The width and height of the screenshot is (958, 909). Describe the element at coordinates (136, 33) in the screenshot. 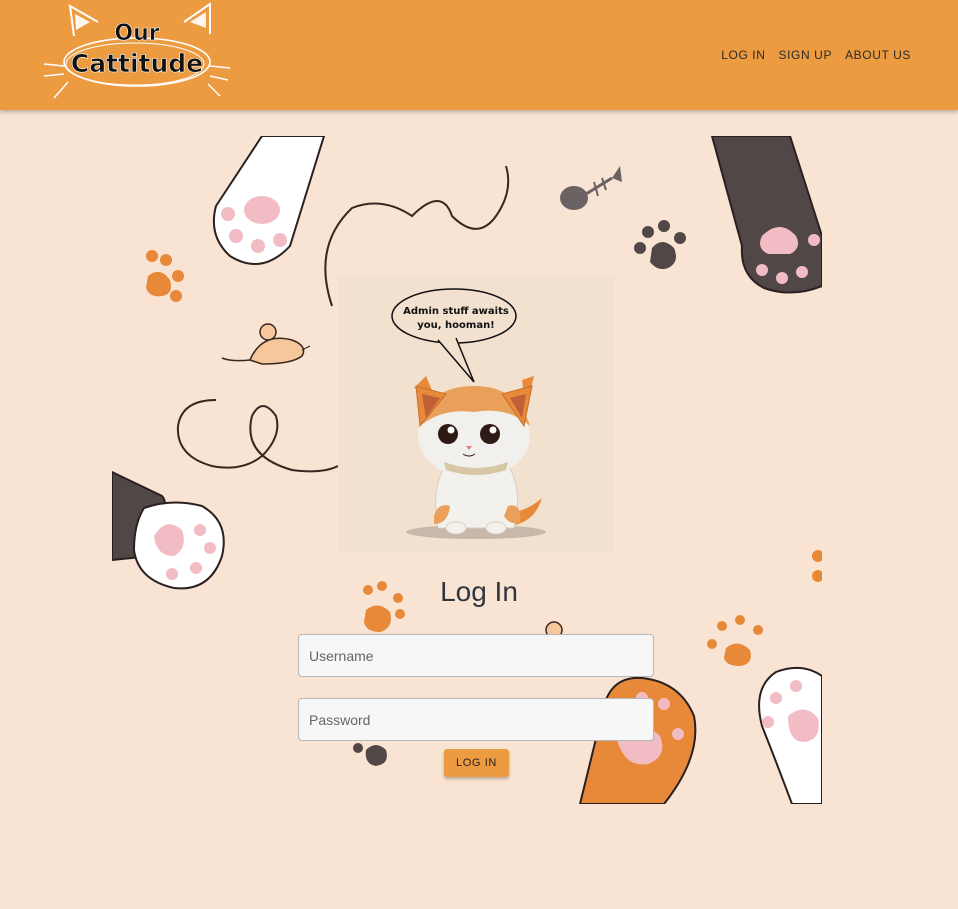

I see `logo-line1: Our` at that location.